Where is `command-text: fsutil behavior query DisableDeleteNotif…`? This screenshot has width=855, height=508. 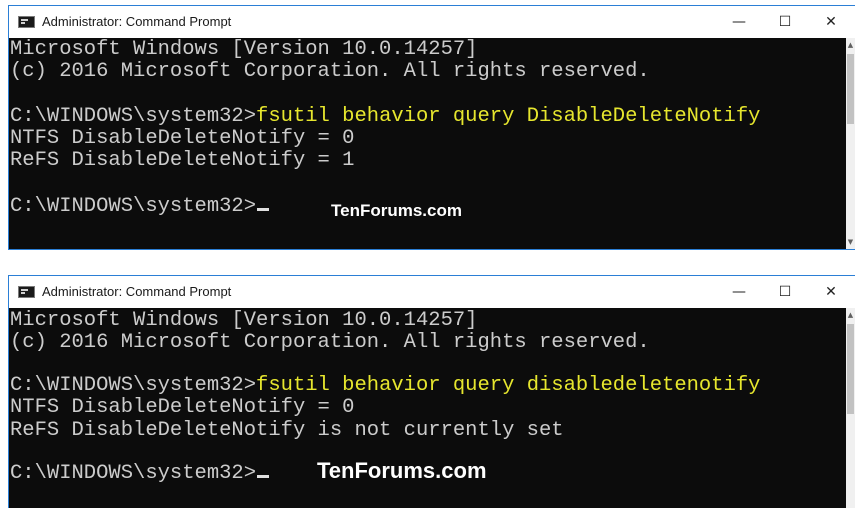
command-text: fsutil behavior query DisableDeleteNotif… is located at coordinates (508, 116).